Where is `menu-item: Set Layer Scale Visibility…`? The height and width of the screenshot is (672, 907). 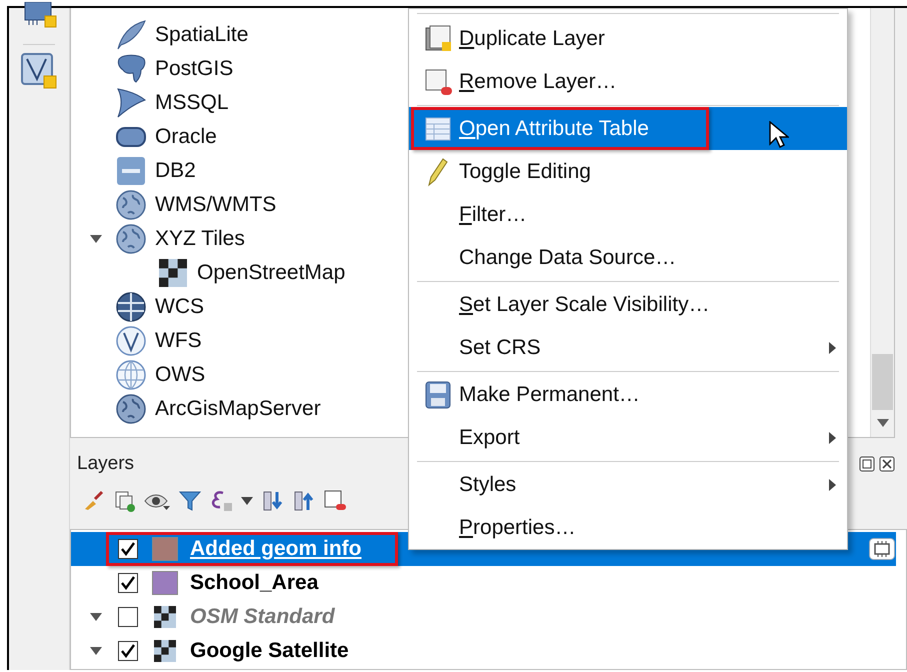
menu-item: Set Layer Scale Visibility… is located at coordinates (628, 304).